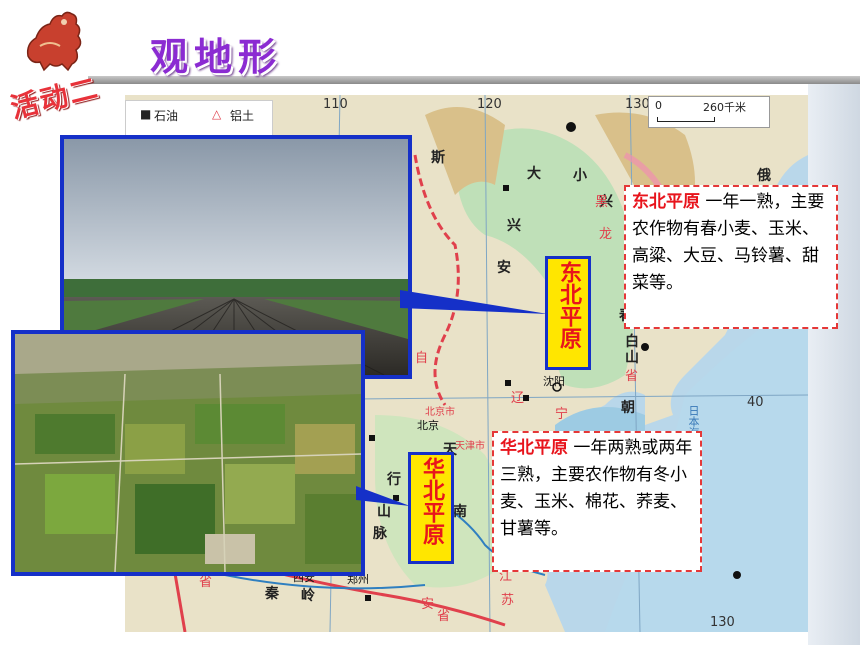 This screenshot has width=860, height=645. Describe the element at coordinates (383, 496) in the screenshot. I see `north-pointer` at that location.